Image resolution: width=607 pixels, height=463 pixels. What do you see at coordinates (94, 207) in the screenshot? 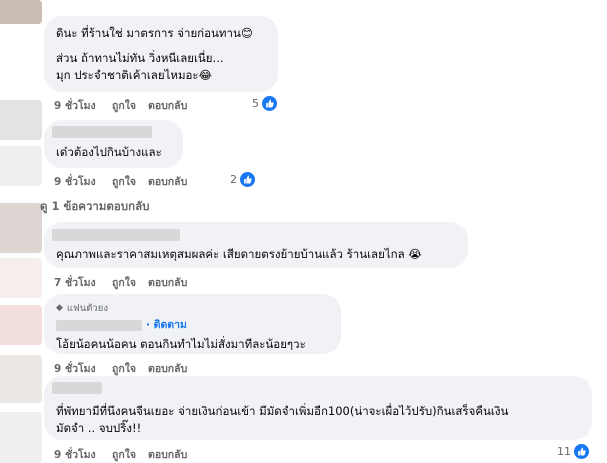
I see `view-more-replies-link: ดู 1 ข้อความตอบกลับ` at bounding box center [94, 207].